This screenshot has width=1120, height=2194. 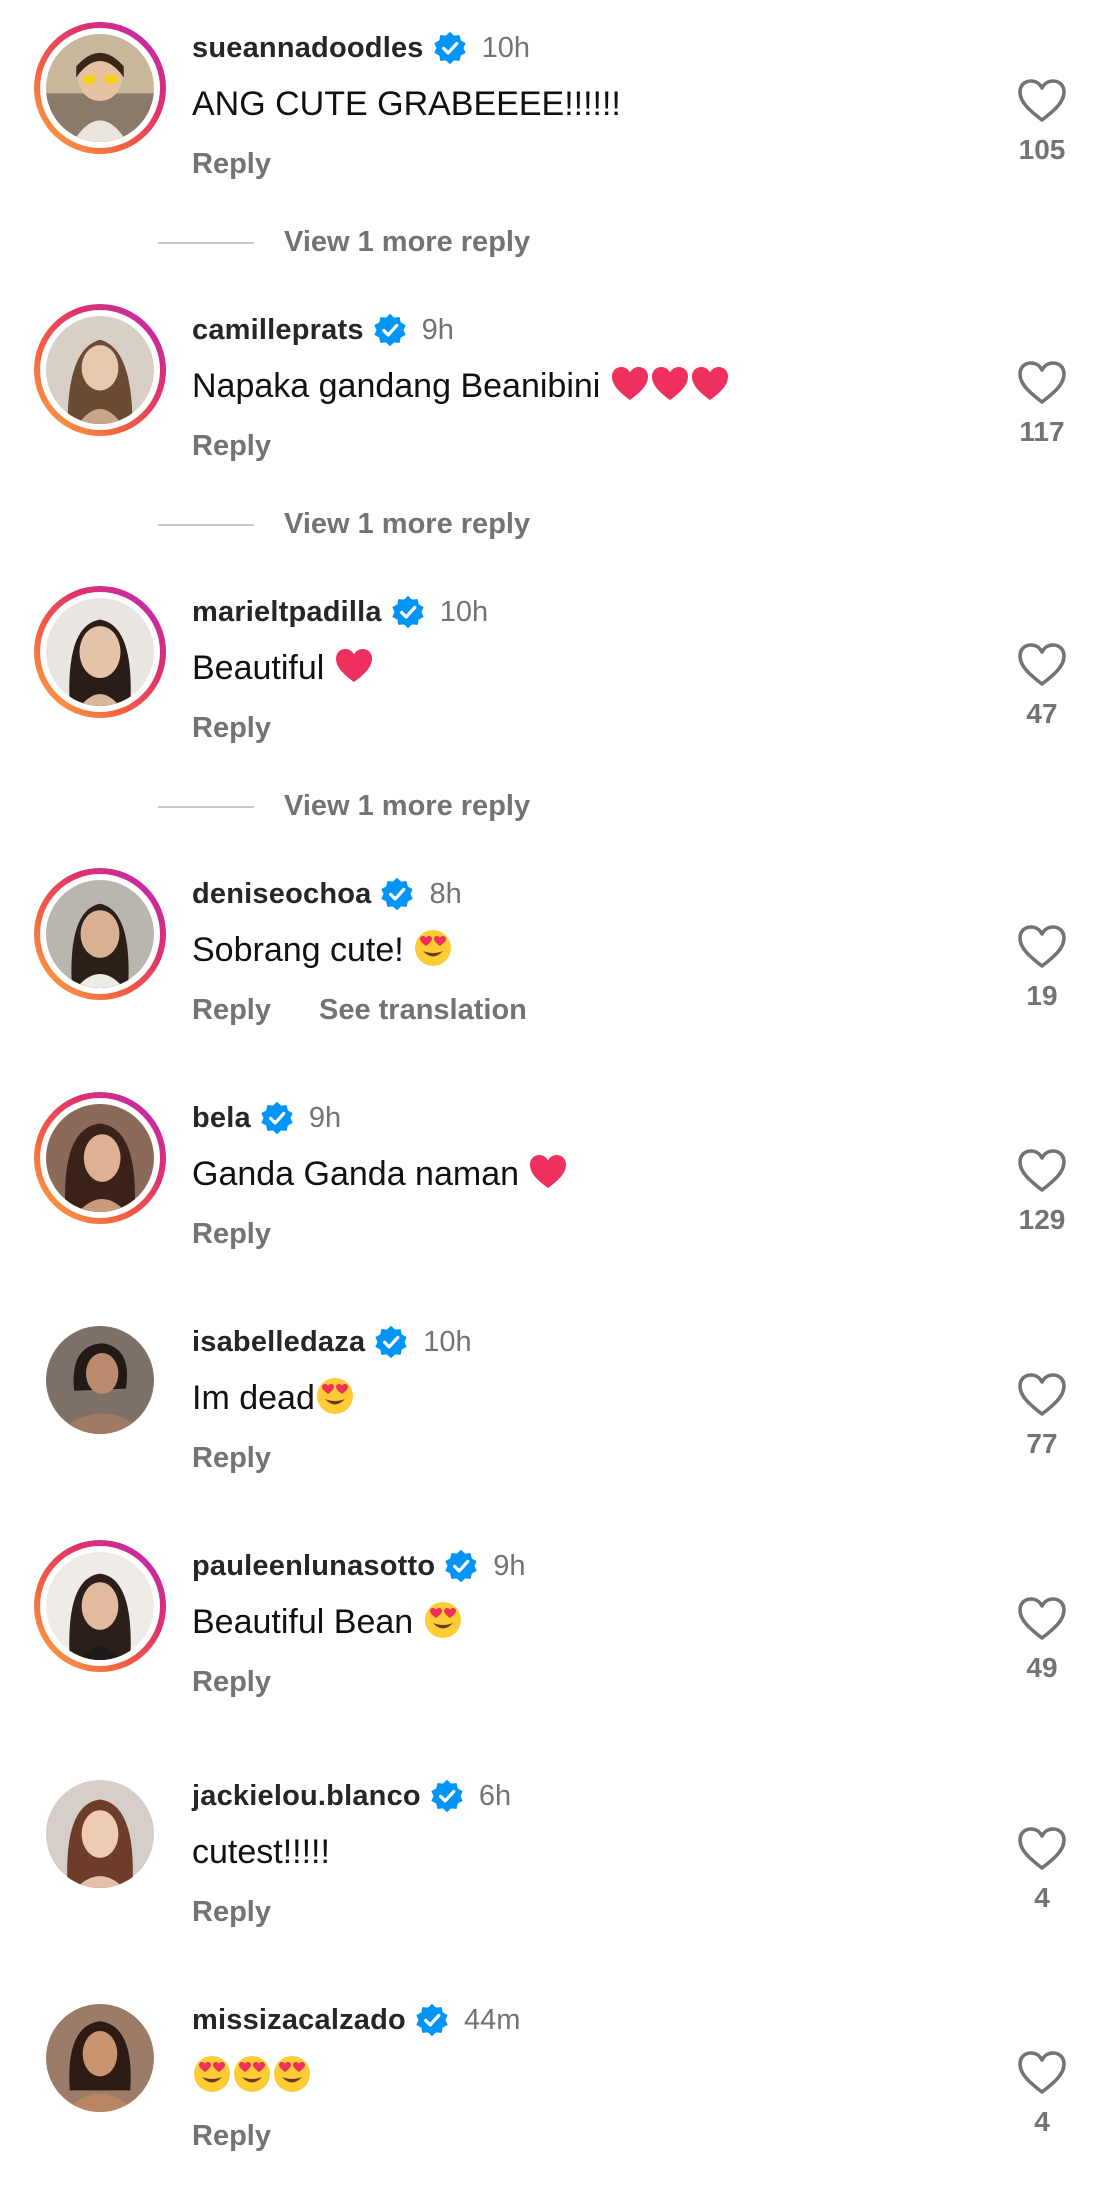 I want to click on like-count: 4, so click(x=1042, y=1897).